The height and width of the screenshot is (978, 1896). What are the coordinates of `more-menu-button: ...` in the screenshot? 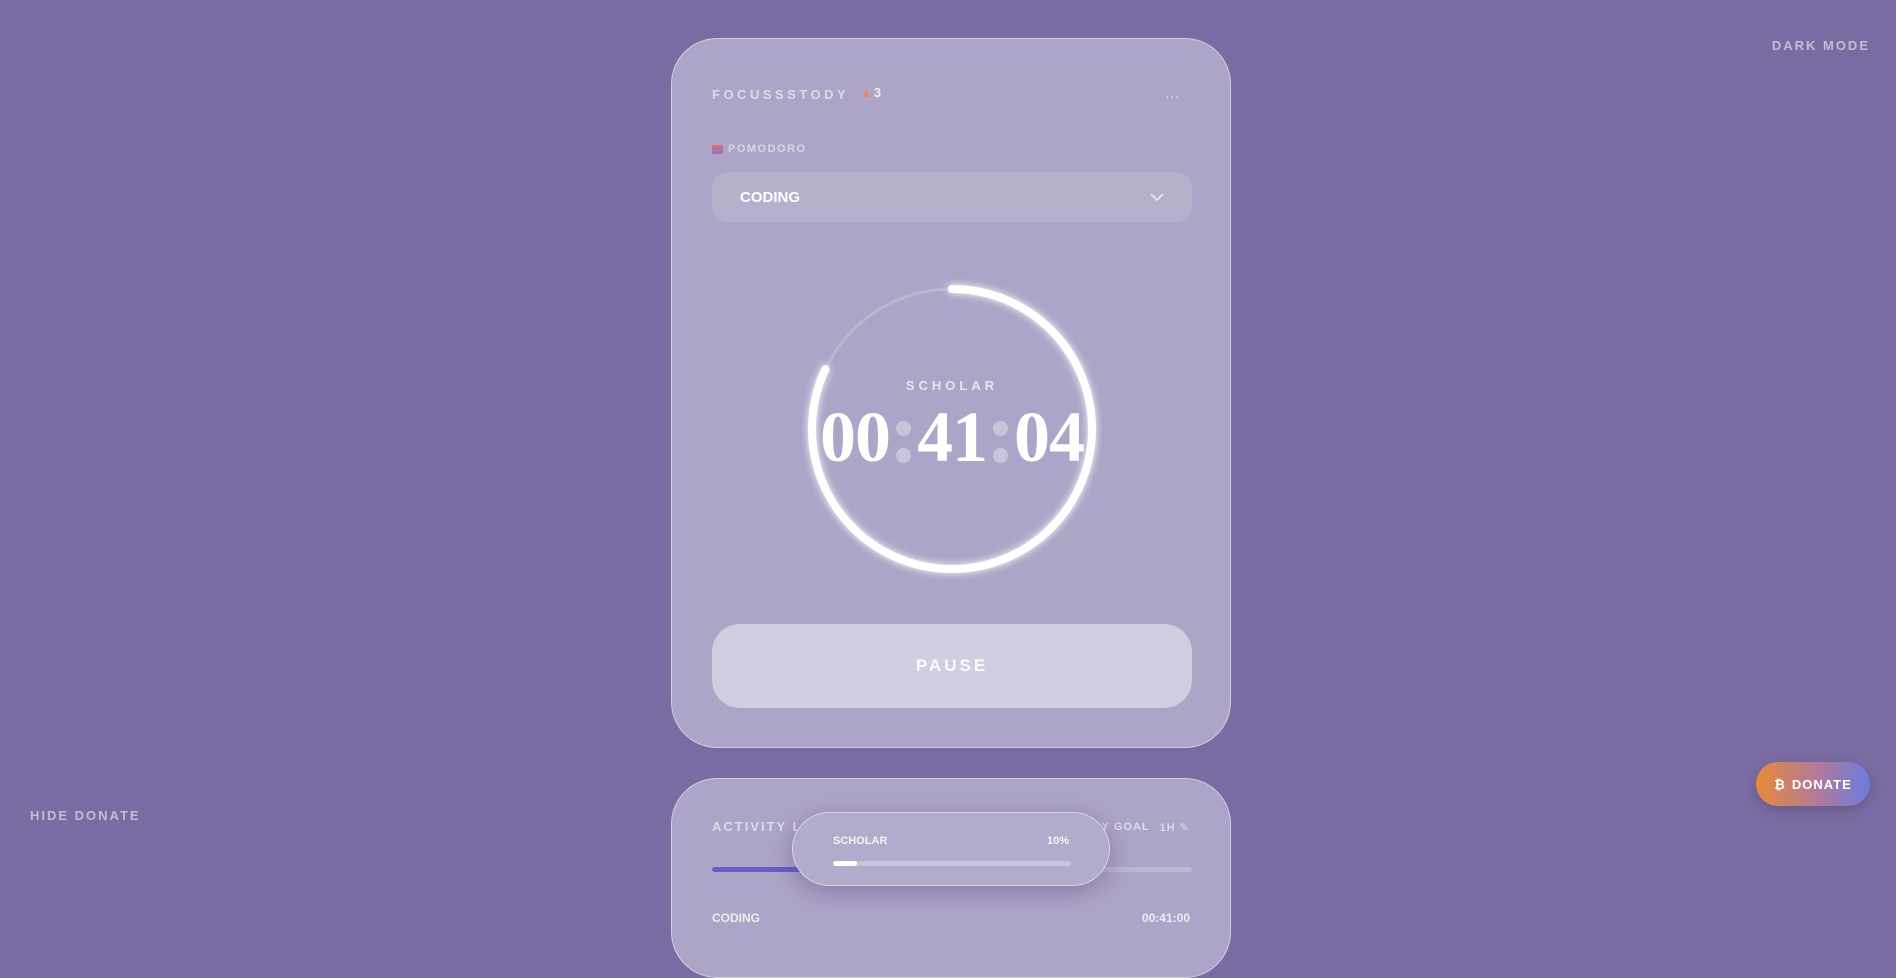 It's located at (1172, 93).